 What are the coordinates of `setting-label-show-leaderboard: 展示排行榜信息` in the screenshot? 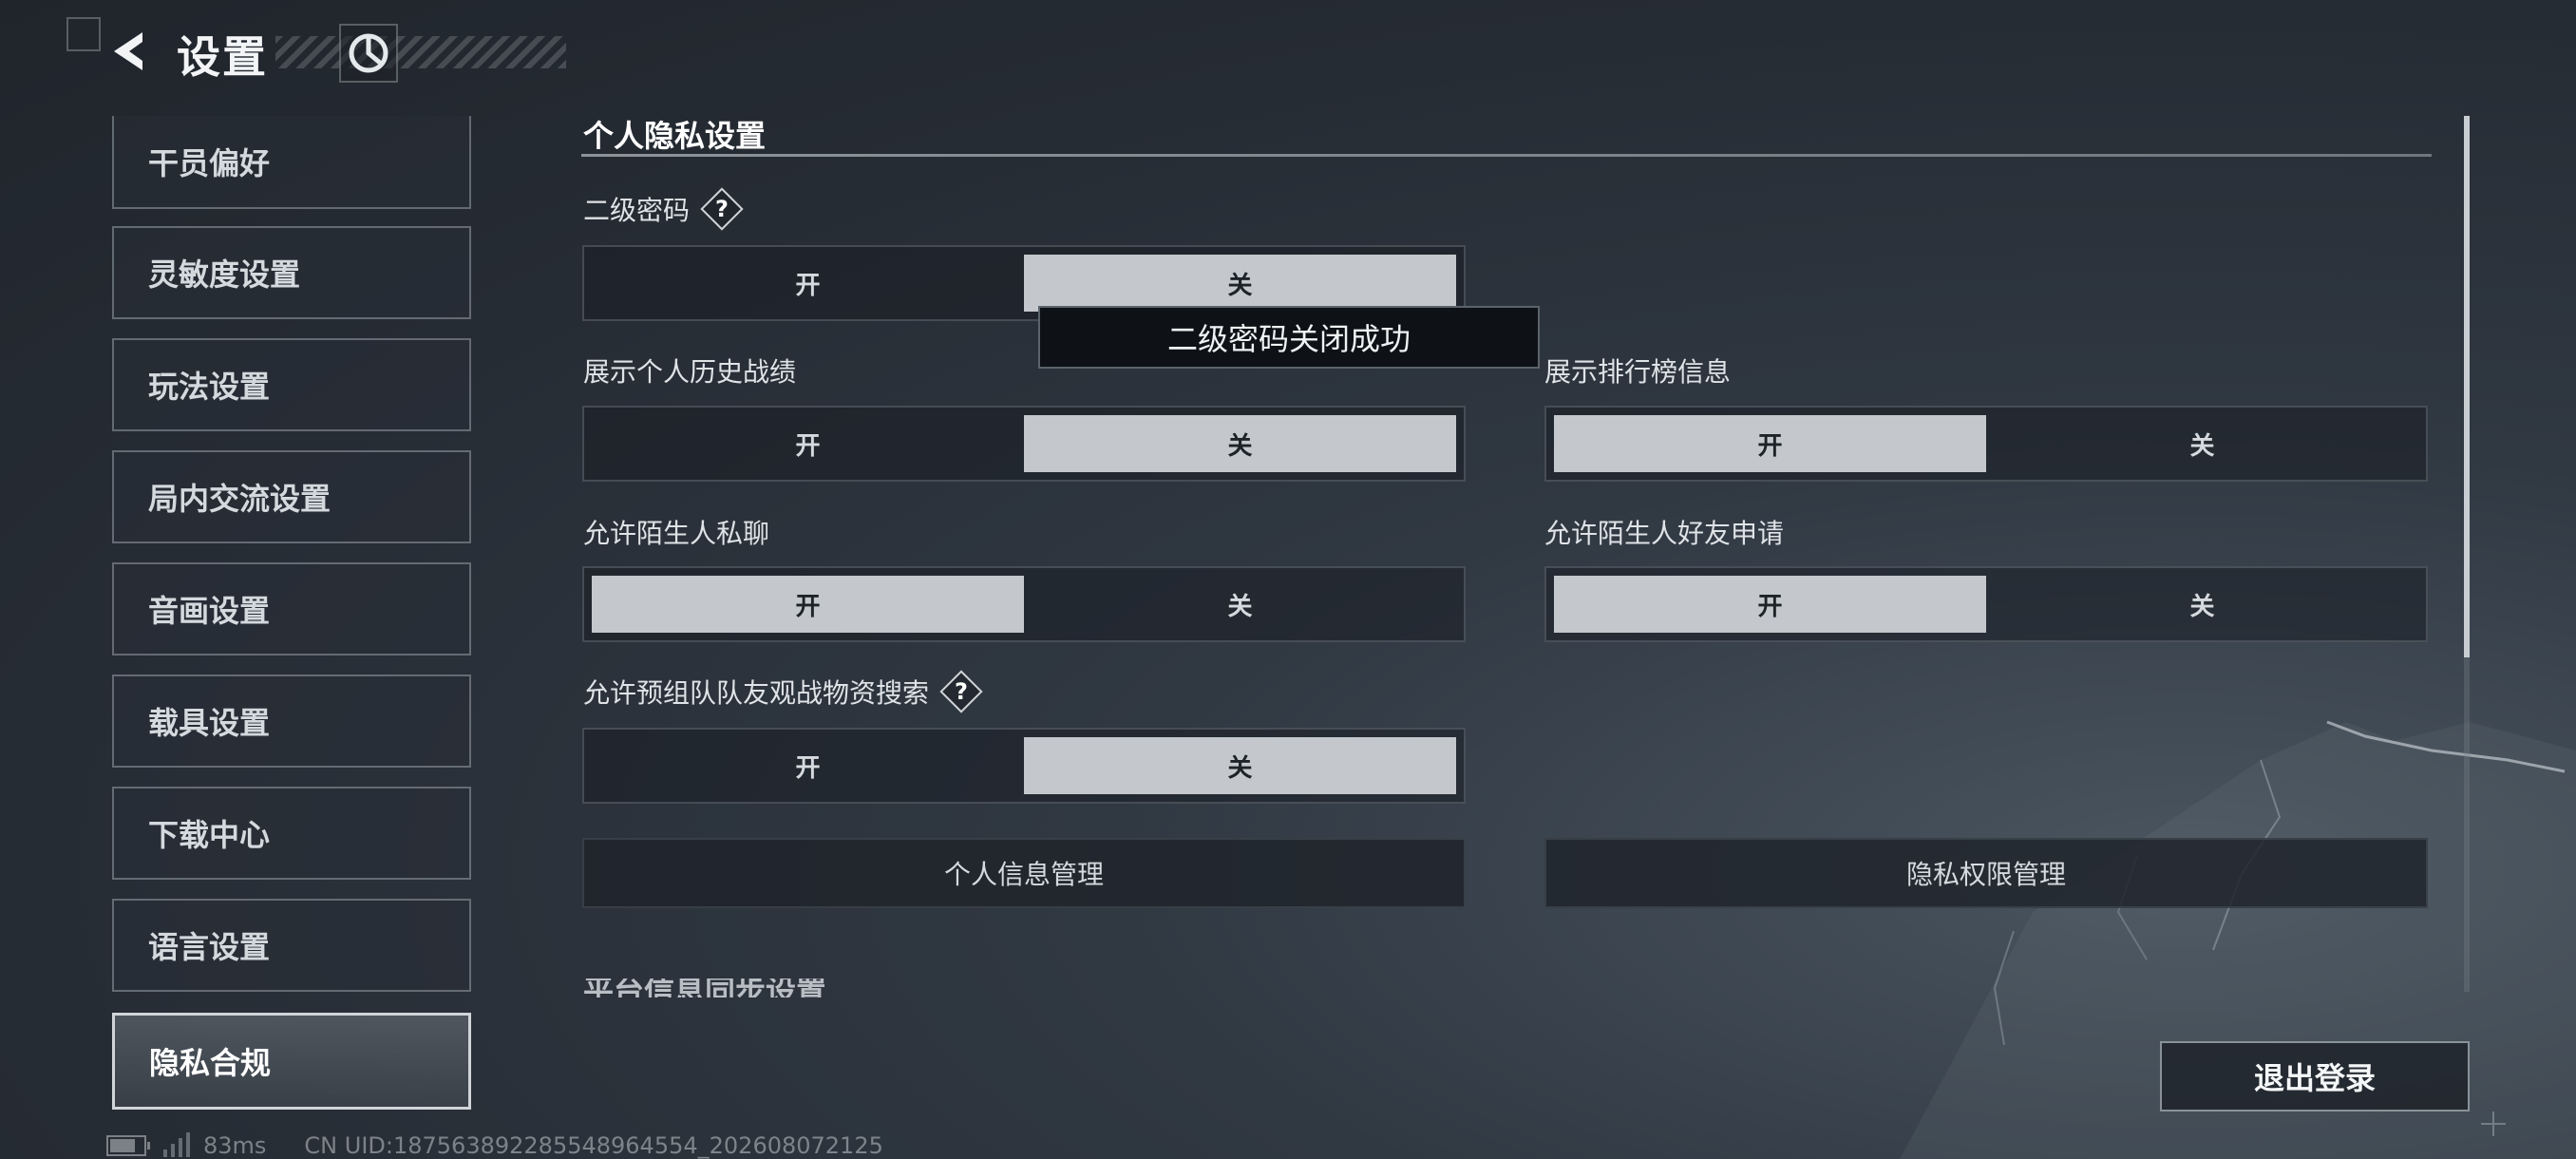 It's located at (1638, 372).